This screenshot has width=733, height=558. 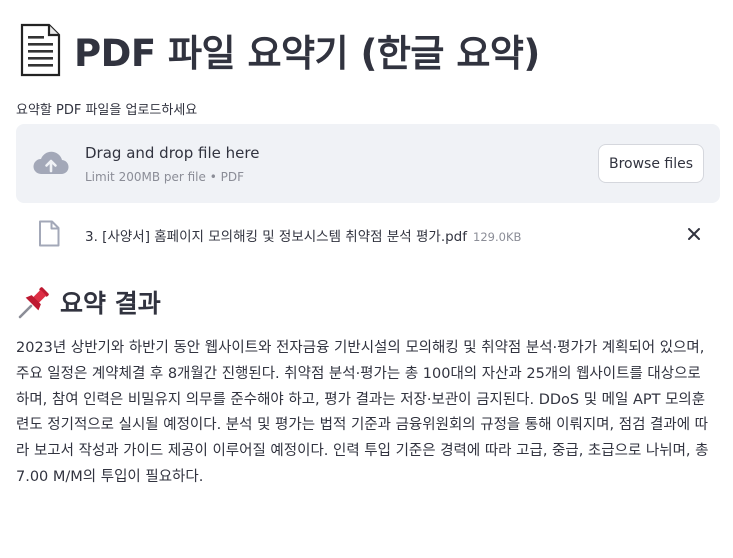 I want to click on file-icon, so click(x=49, y=233).